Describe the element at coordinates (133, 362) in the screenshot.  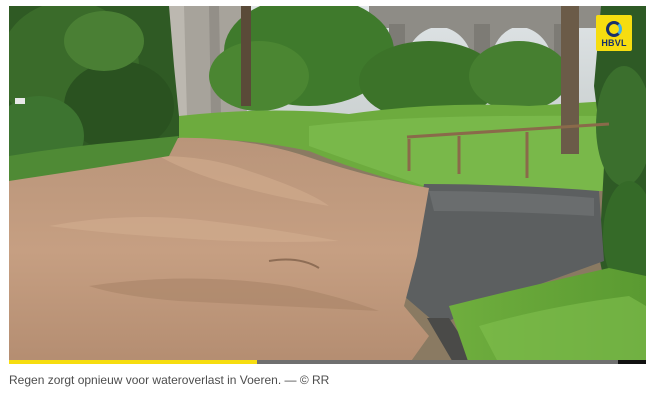
I see `progress-fill` at that location.